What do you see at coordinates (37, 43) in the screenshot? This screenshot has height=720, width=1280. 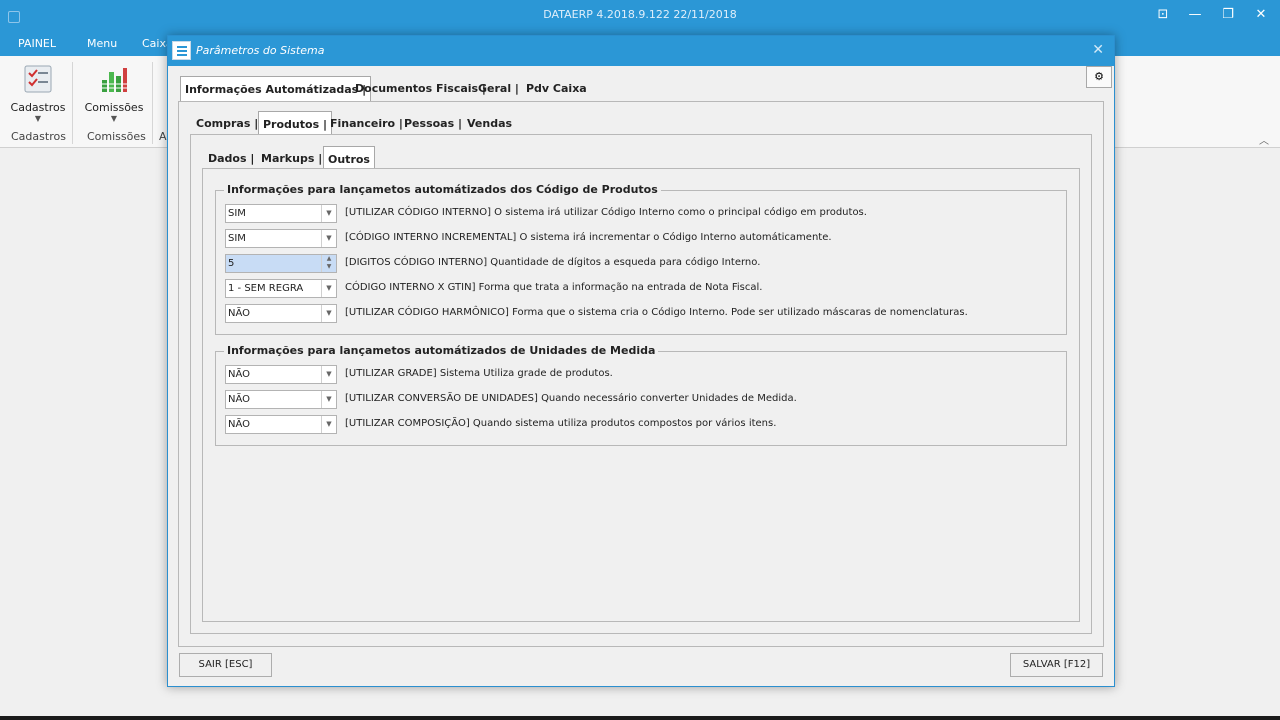 I see `tab-painel: PAINEL` at bounding box center [37, 43].